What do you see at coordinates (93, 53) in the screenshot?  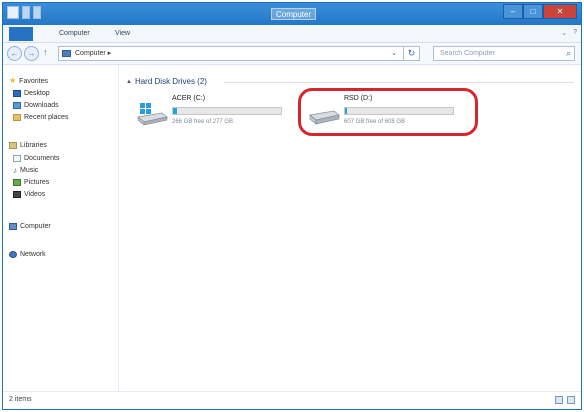 I see `address-path: Computer ▸` at bounding box center [93, 53].